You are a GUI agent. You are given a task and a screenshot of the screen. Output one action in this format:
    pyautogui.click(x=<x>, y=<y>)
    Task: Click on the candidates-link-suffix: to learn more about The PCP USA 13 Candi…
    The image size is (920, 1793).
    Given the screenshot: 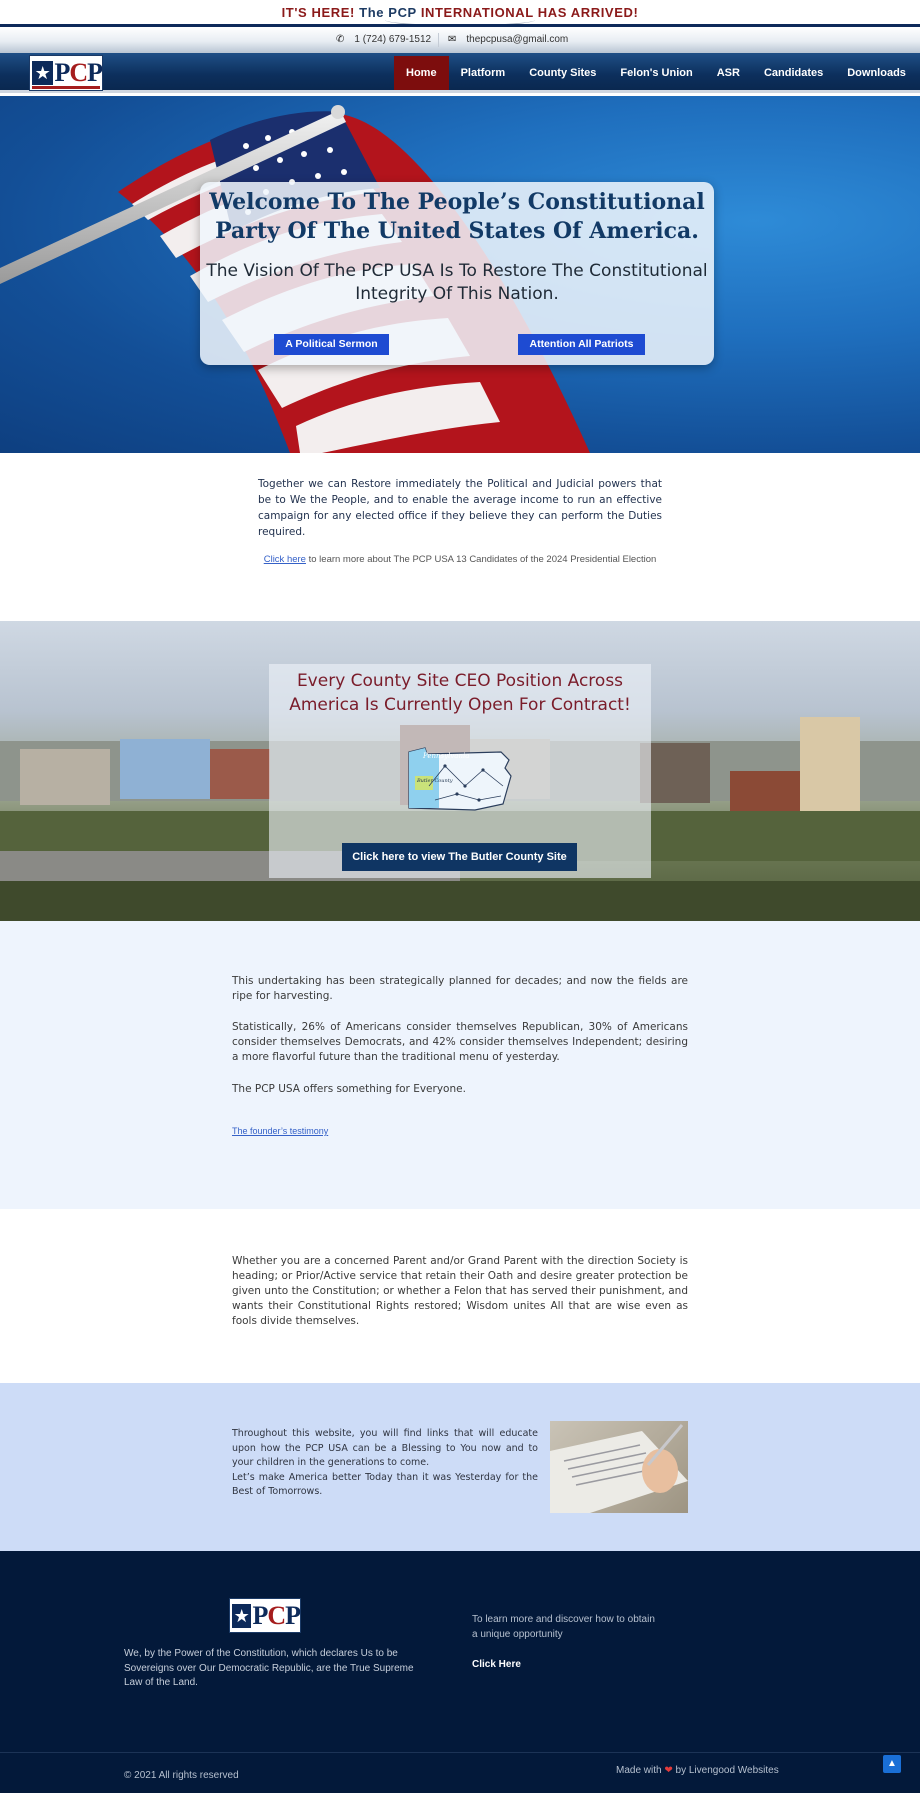 What is the action you would take?
    pyautogui.click(x=481, y=559)
    